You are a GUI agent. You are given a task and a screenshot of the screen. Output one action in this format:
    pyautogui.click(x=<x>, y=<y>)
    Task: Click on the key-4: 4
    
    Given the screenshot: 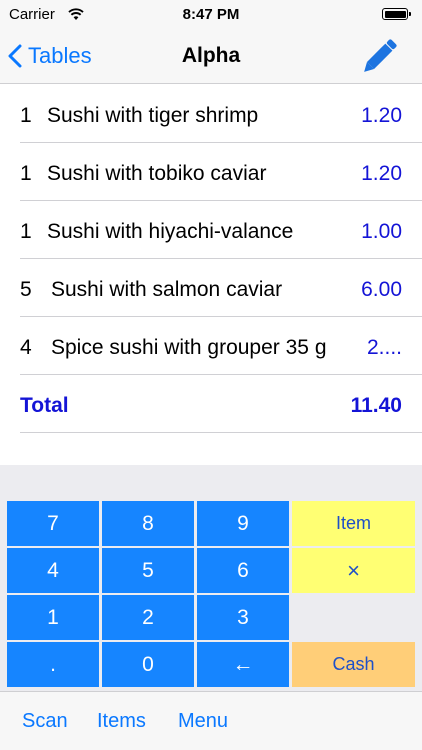 What is the action you would take?
    pyautogui.click(x=53, y=570)
    